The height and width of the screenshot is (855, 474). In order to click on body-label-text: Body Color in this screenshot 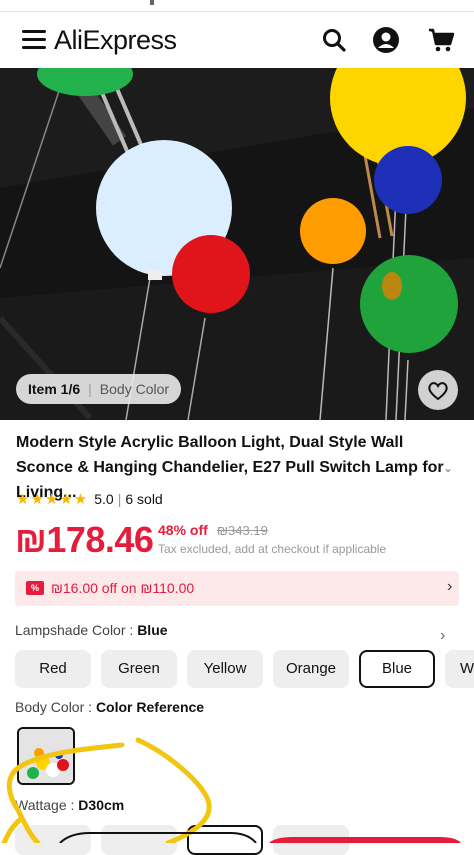, I will do `click(50, 707)`.